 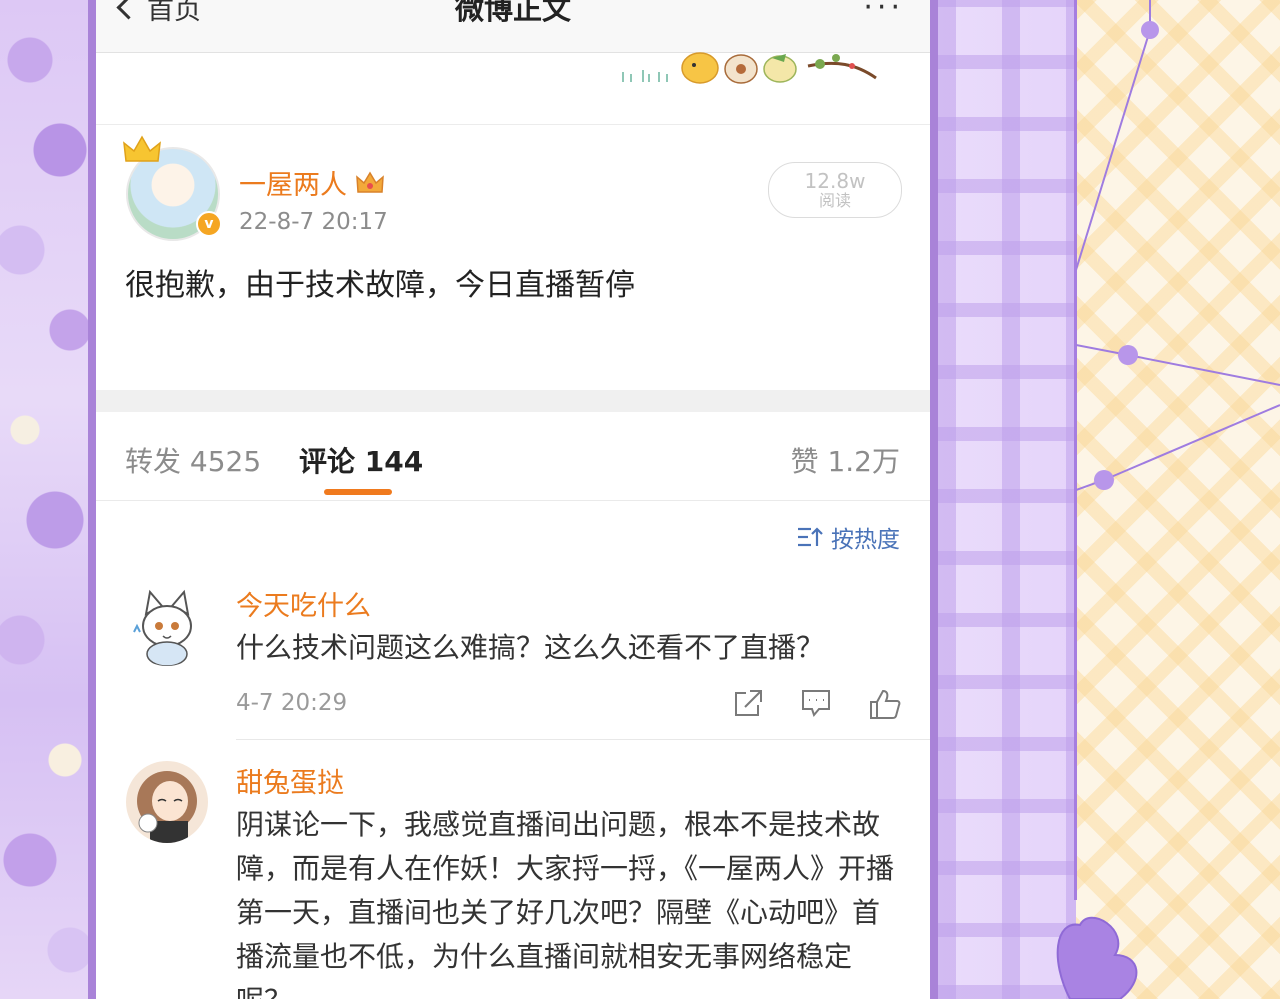 What do you see at coordinates (512, 13) in the screenshot?
I see `page-title: 微博正文` at bounding box center [512, 13].